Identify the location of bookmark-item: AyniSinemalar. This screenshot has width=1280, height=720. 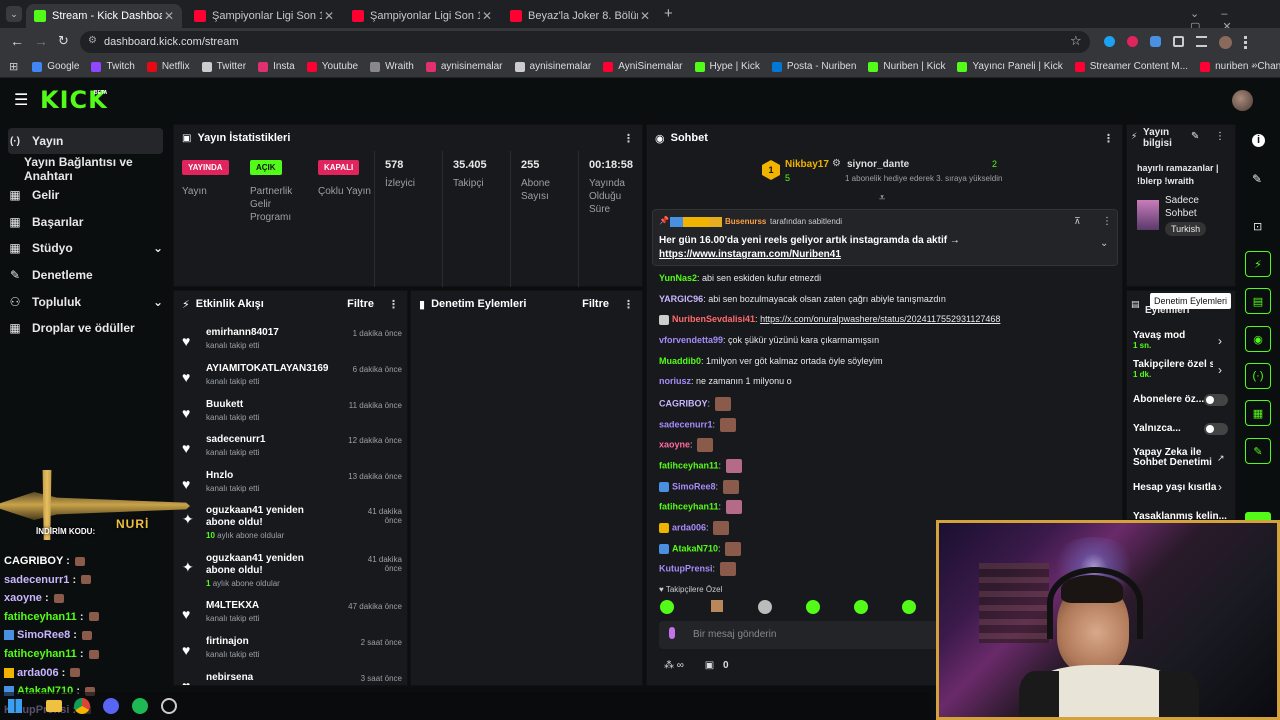
(643, 66).